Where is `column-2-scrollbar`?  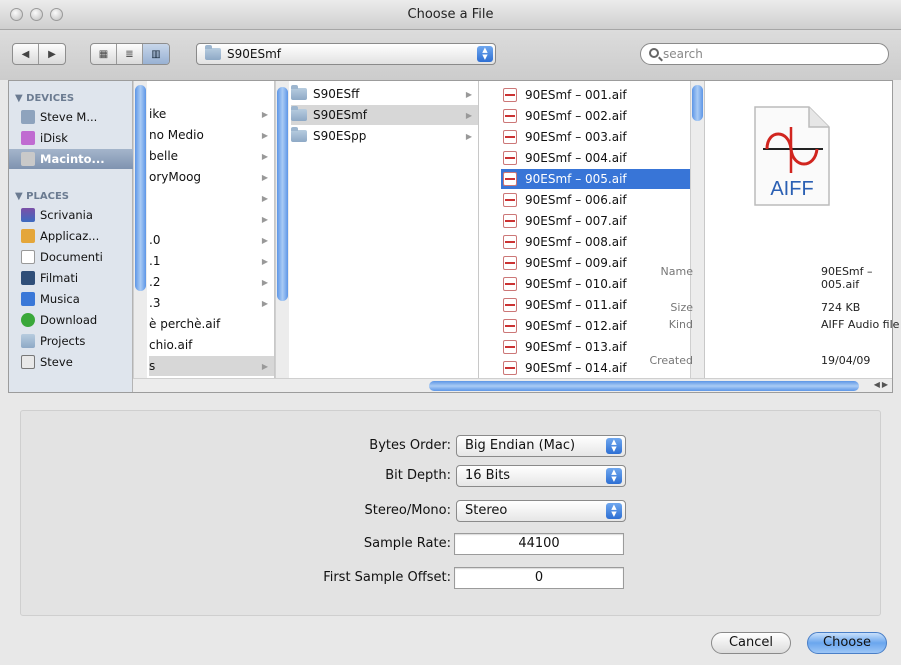 column-2-scrollbar is located at coordinates (282, 230).